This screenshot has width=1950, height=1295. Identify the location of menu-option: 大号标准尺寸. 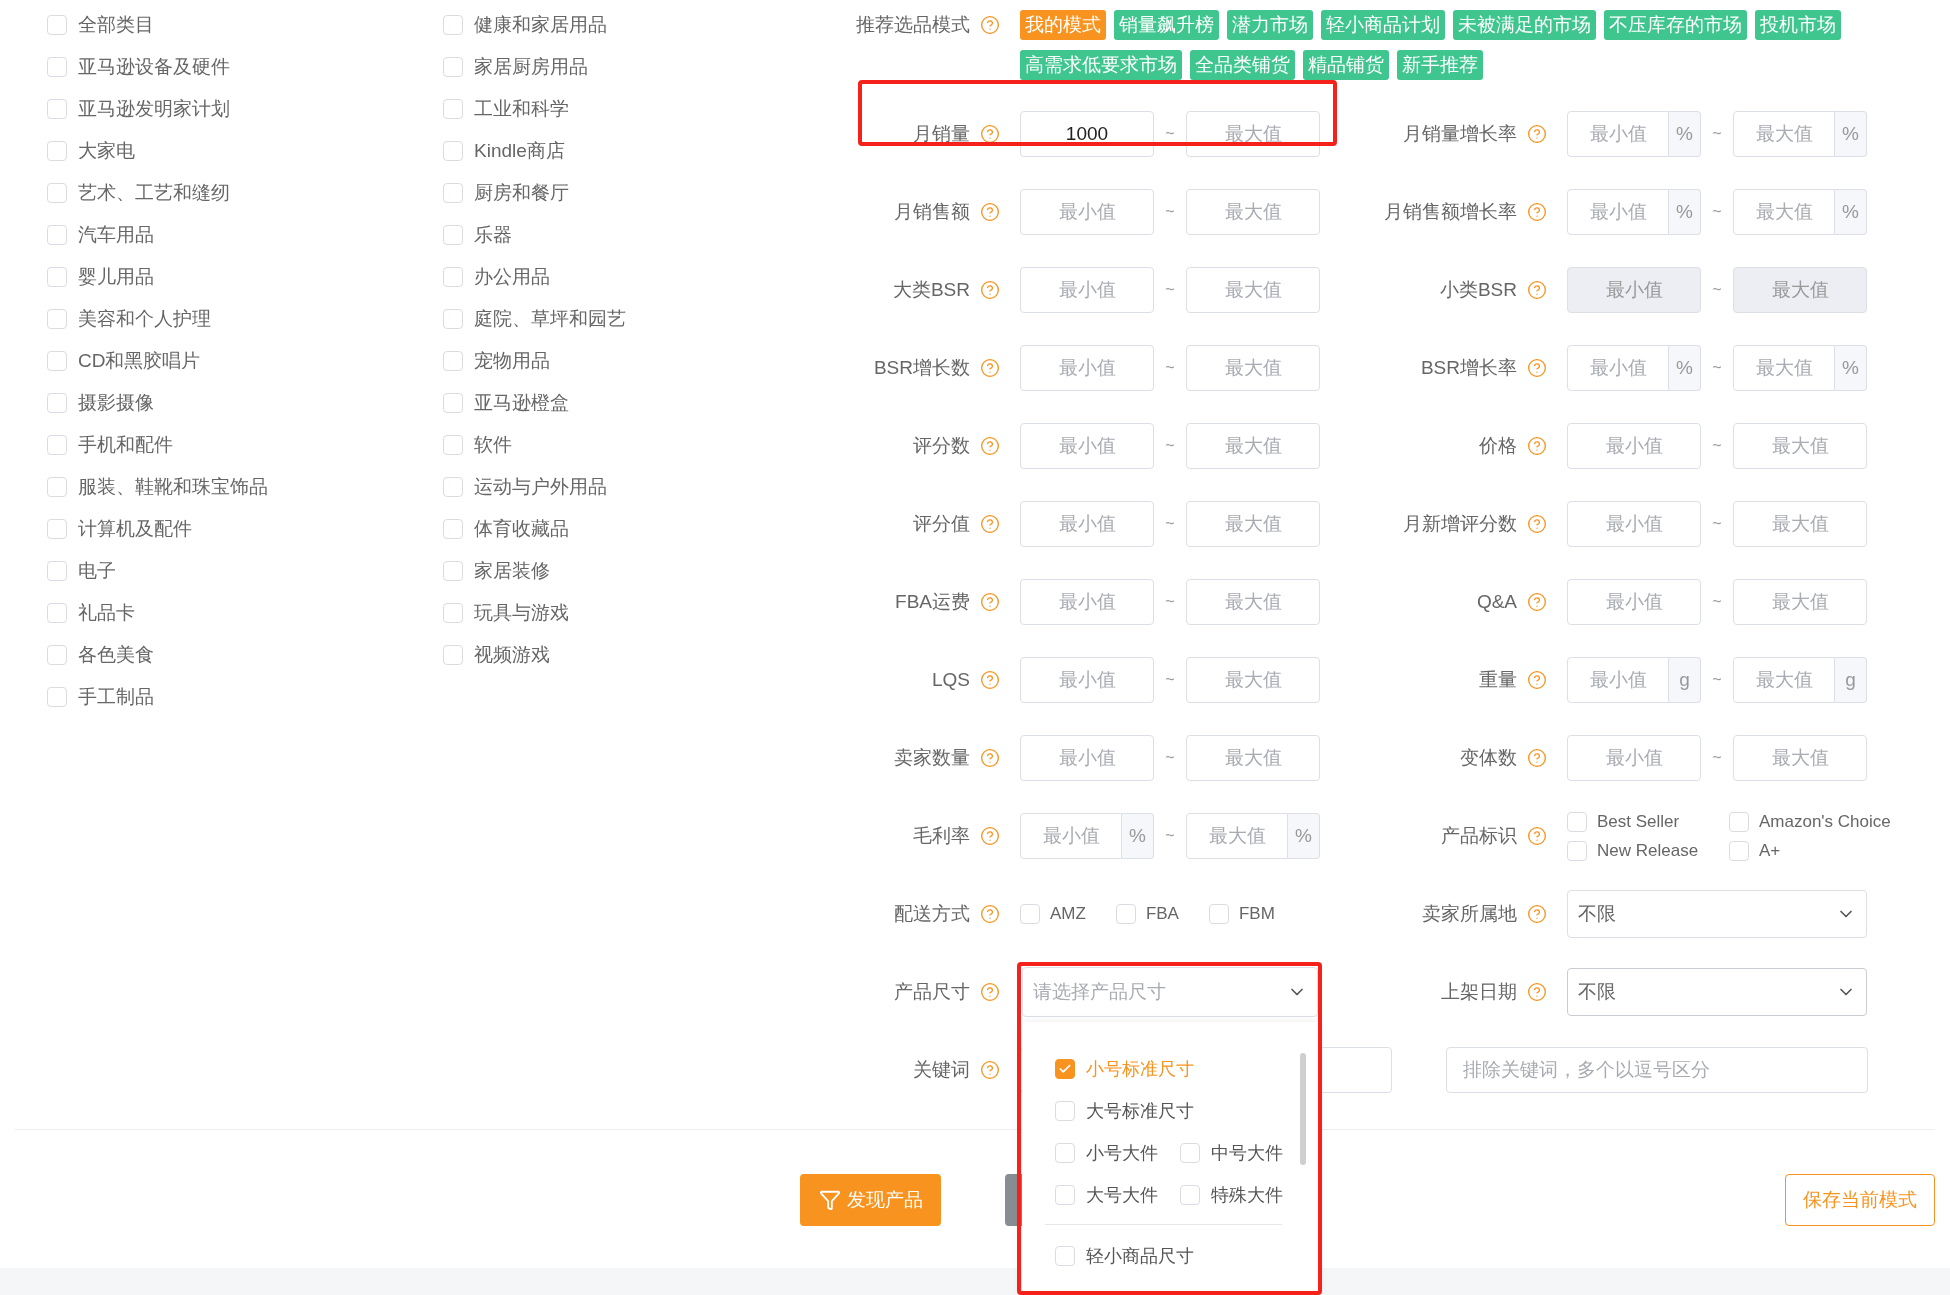
(1140, 1111).